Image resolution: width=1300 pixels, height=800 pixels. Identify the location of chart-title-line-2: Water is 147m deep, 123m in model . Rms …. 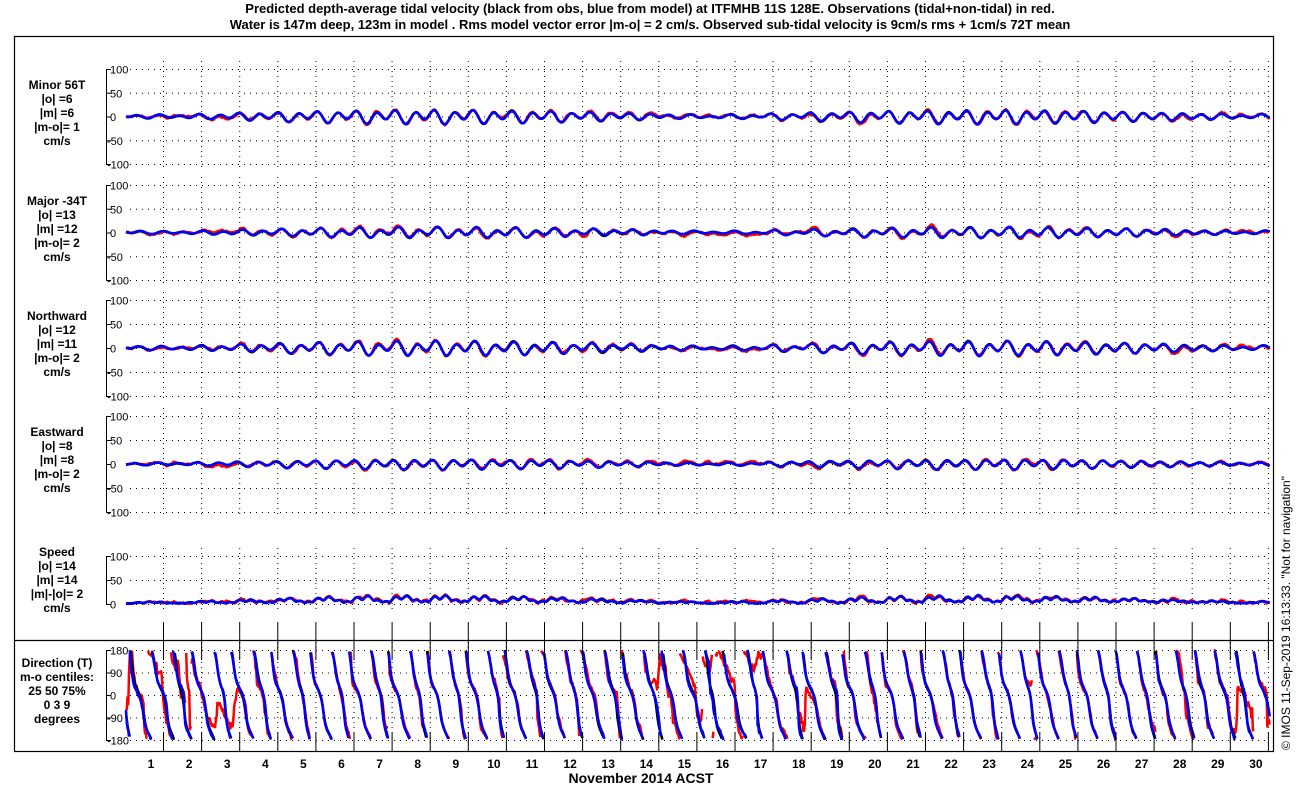
(650, 24).